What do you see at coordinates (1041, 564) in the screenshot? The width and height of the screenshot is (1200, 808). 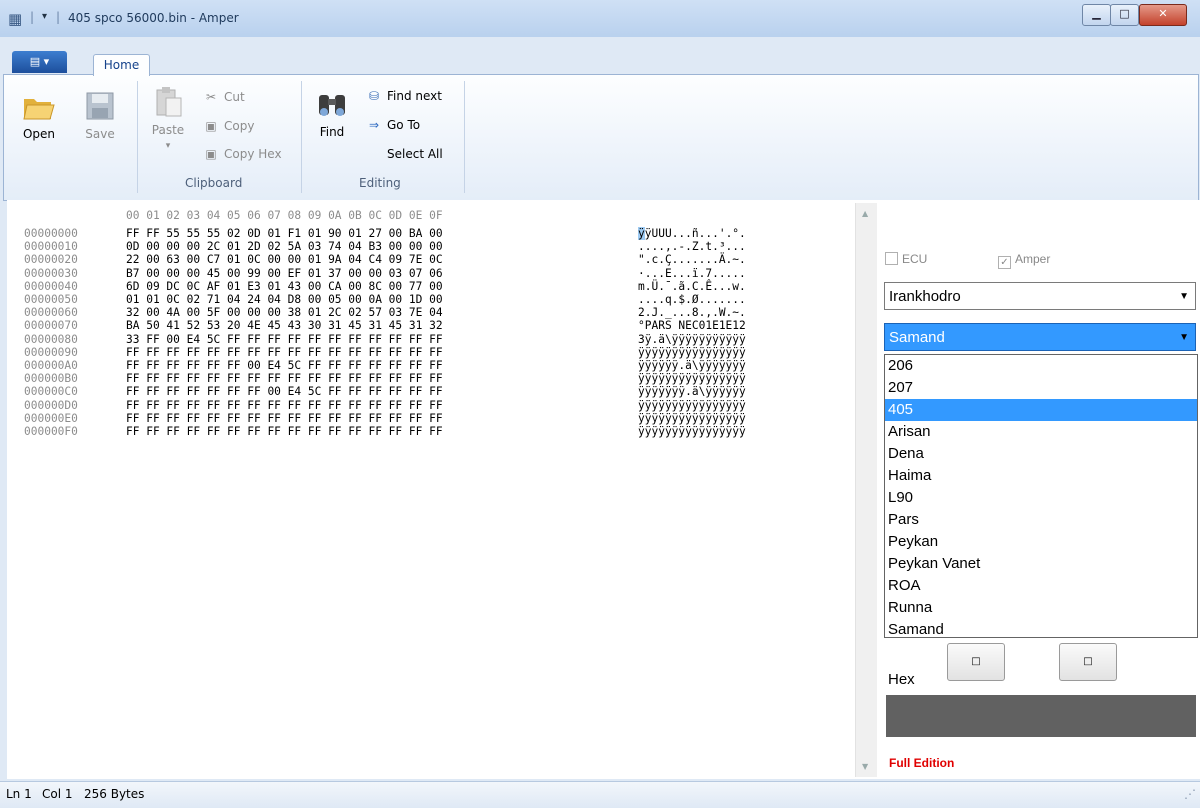 I see `model-option: Peykan Vanet` at bounding box center [1041, 564].